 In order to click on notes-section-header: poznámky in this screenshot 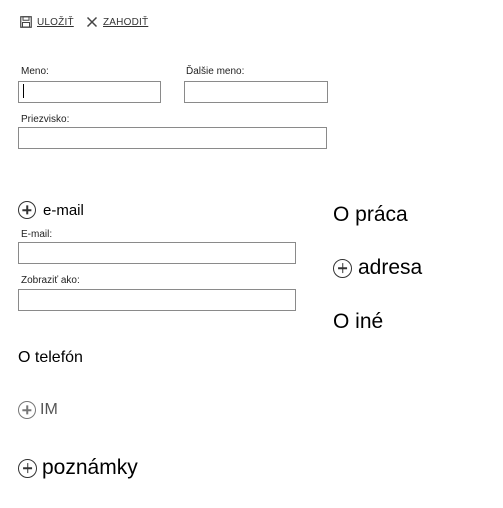, I will do `click(78, 468)`.